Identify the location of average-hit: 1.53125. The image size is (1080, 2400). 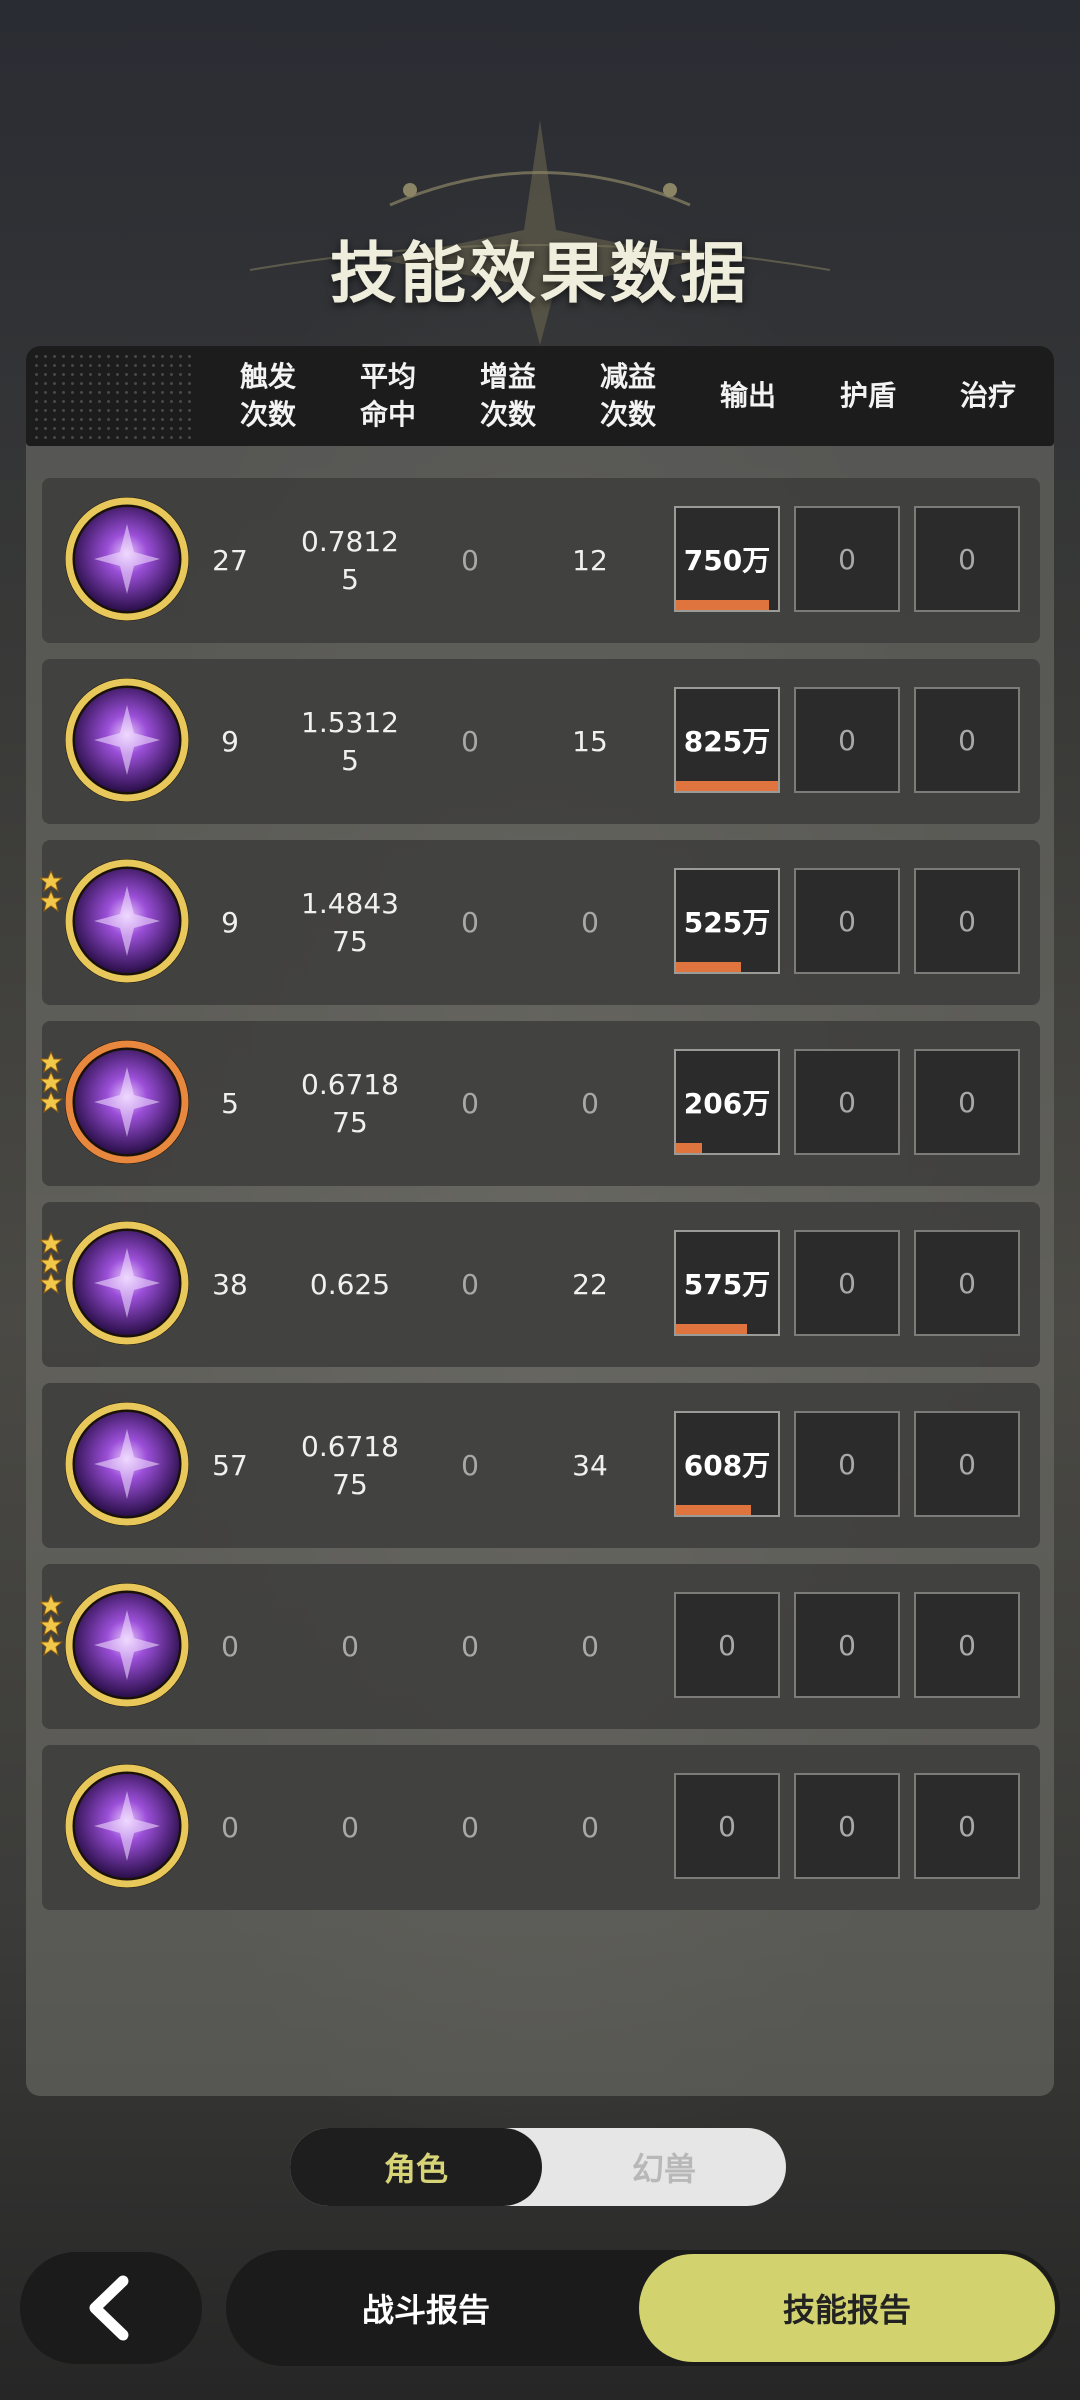
(350, 741).